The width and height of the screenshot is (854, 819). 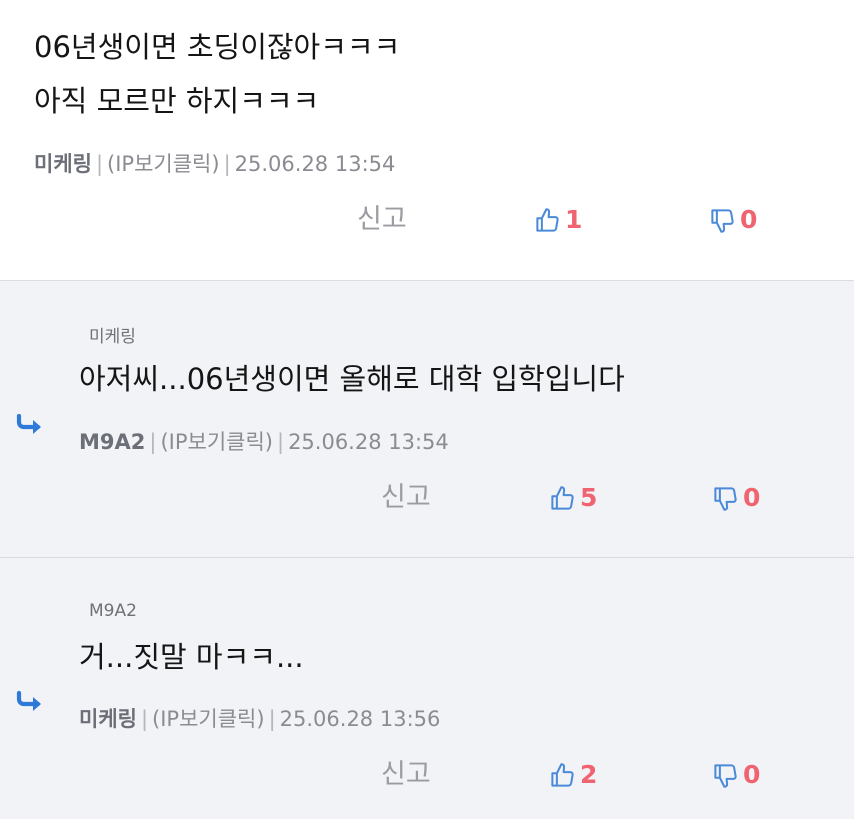 I want to click on comment-body: 06년생이면 초딩이잖아ㅋㅋㅋ 아직 모르만 하지ㅋㅋㅋ, so click(x=217, y=74).